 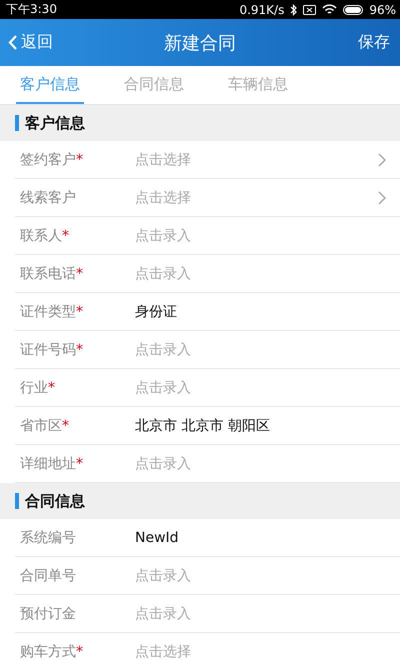 What do you see at coordinates (51, 651) in the screenshot?
I see `field-label: 购车方式*` at bounding box center [51, 651].